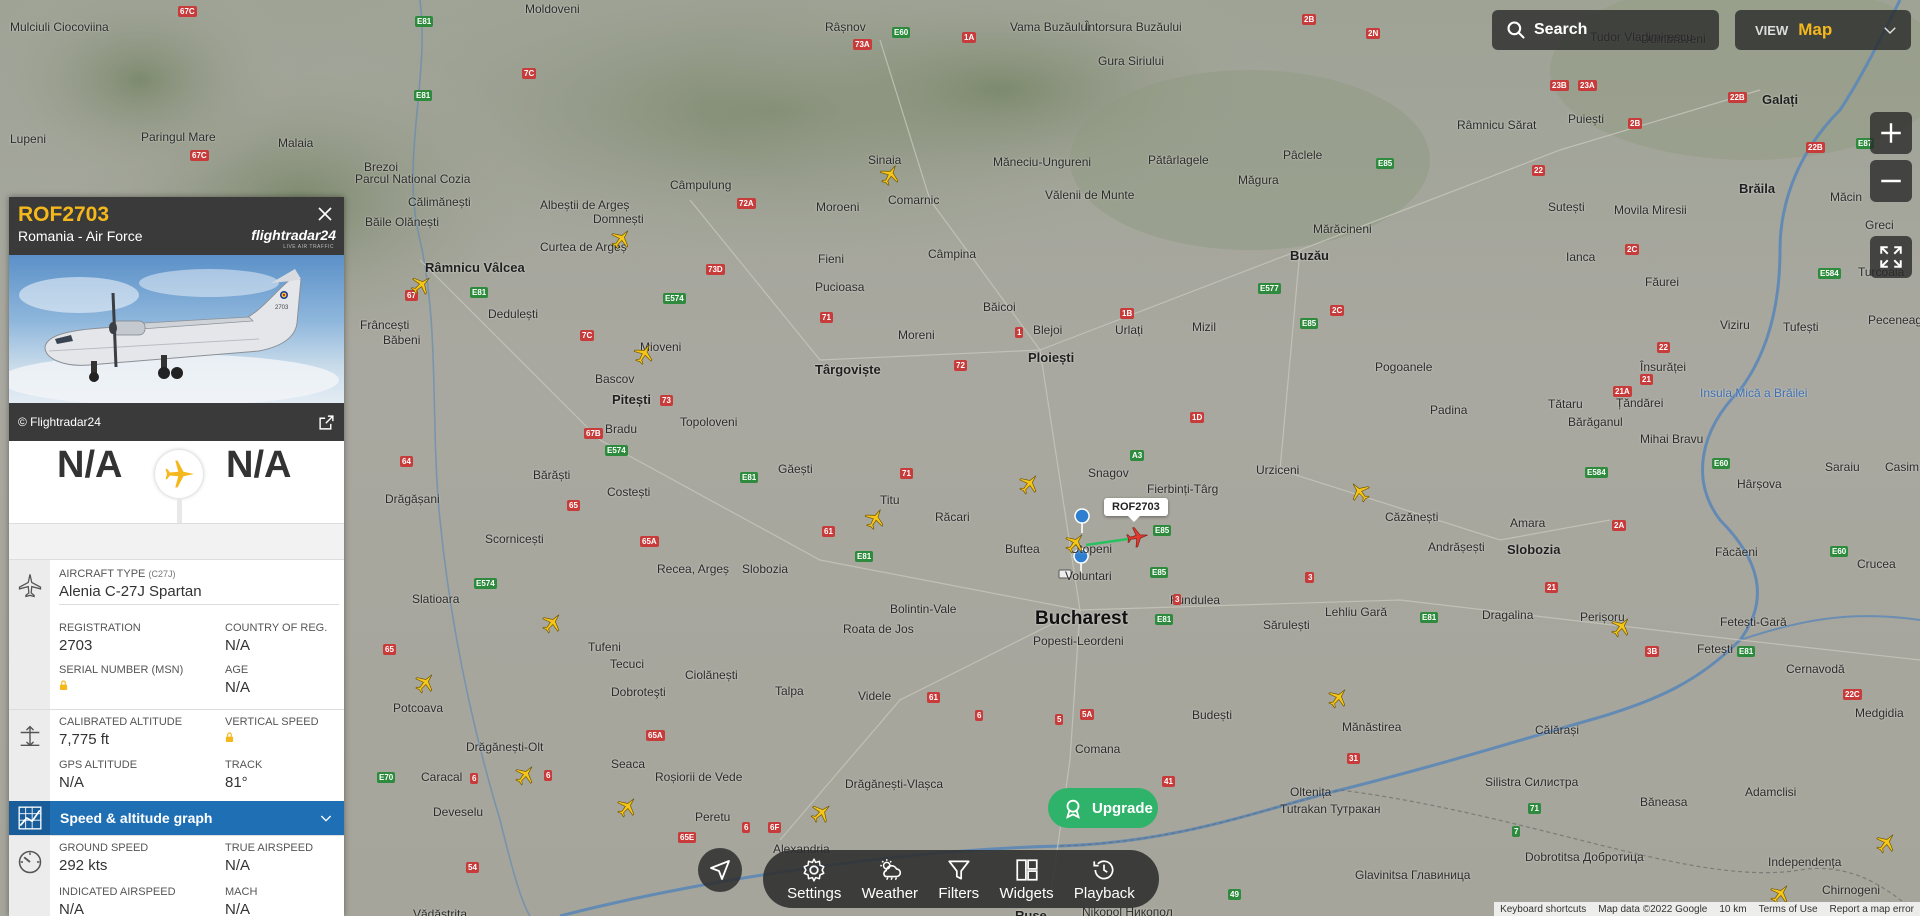  Describe the element at coordinates (1104, 879) in the screenshot. I see `playback-button: Playback` at that location.